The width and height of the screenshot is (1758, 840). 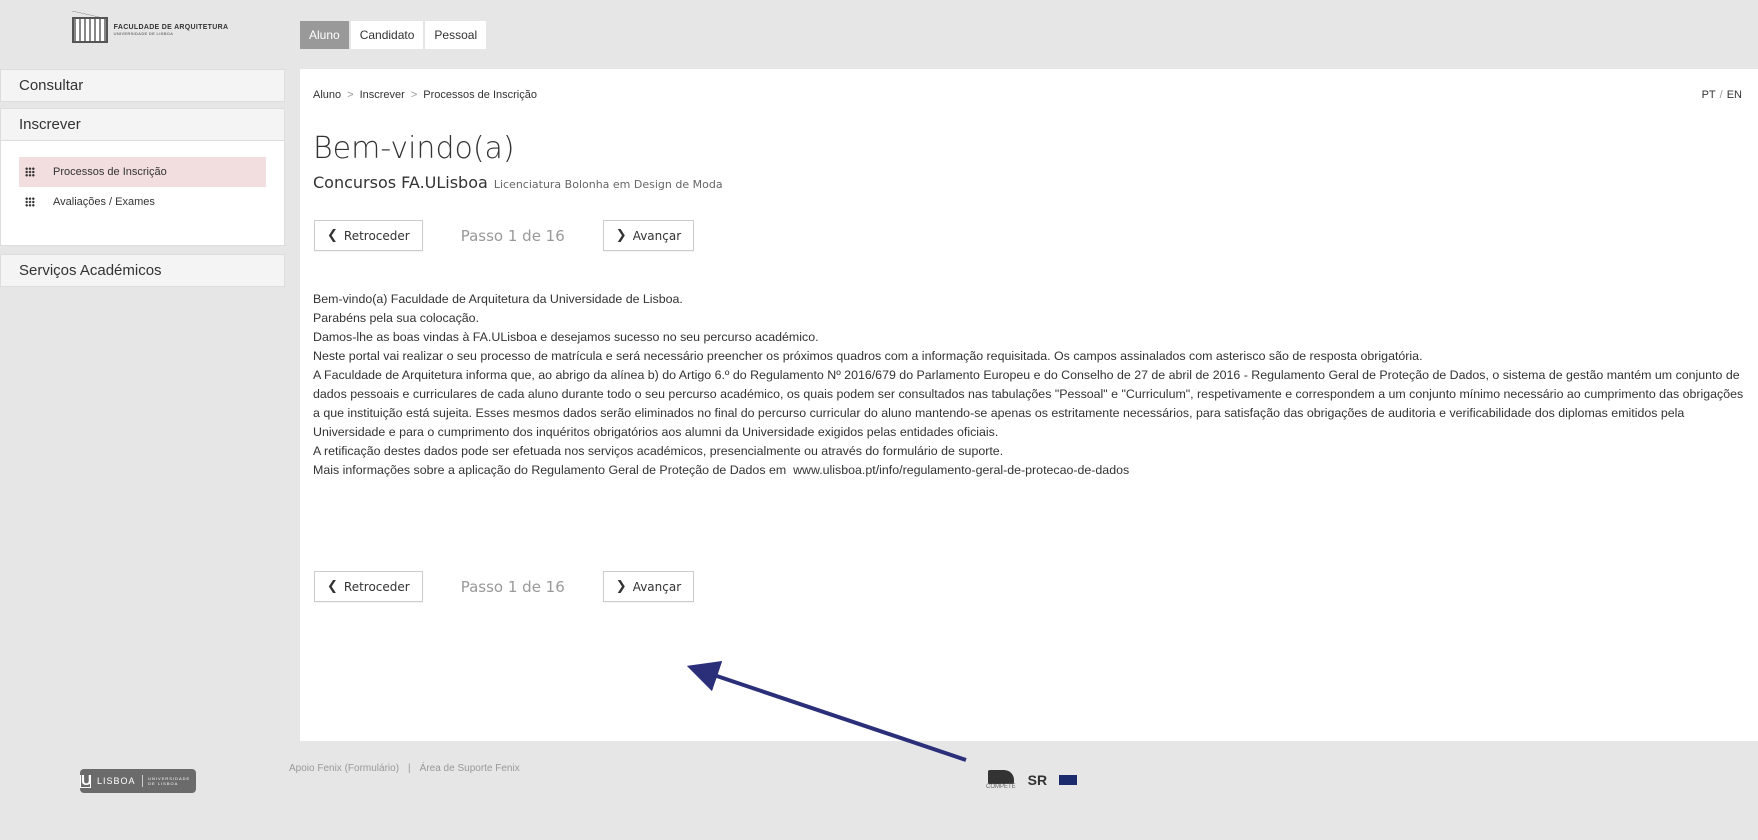 What do you see at coordinates (142, 270) in the screenshot?
I see `sidebar-servicos-academicos: Serviços Académicos` at bounding box center [142, 270].